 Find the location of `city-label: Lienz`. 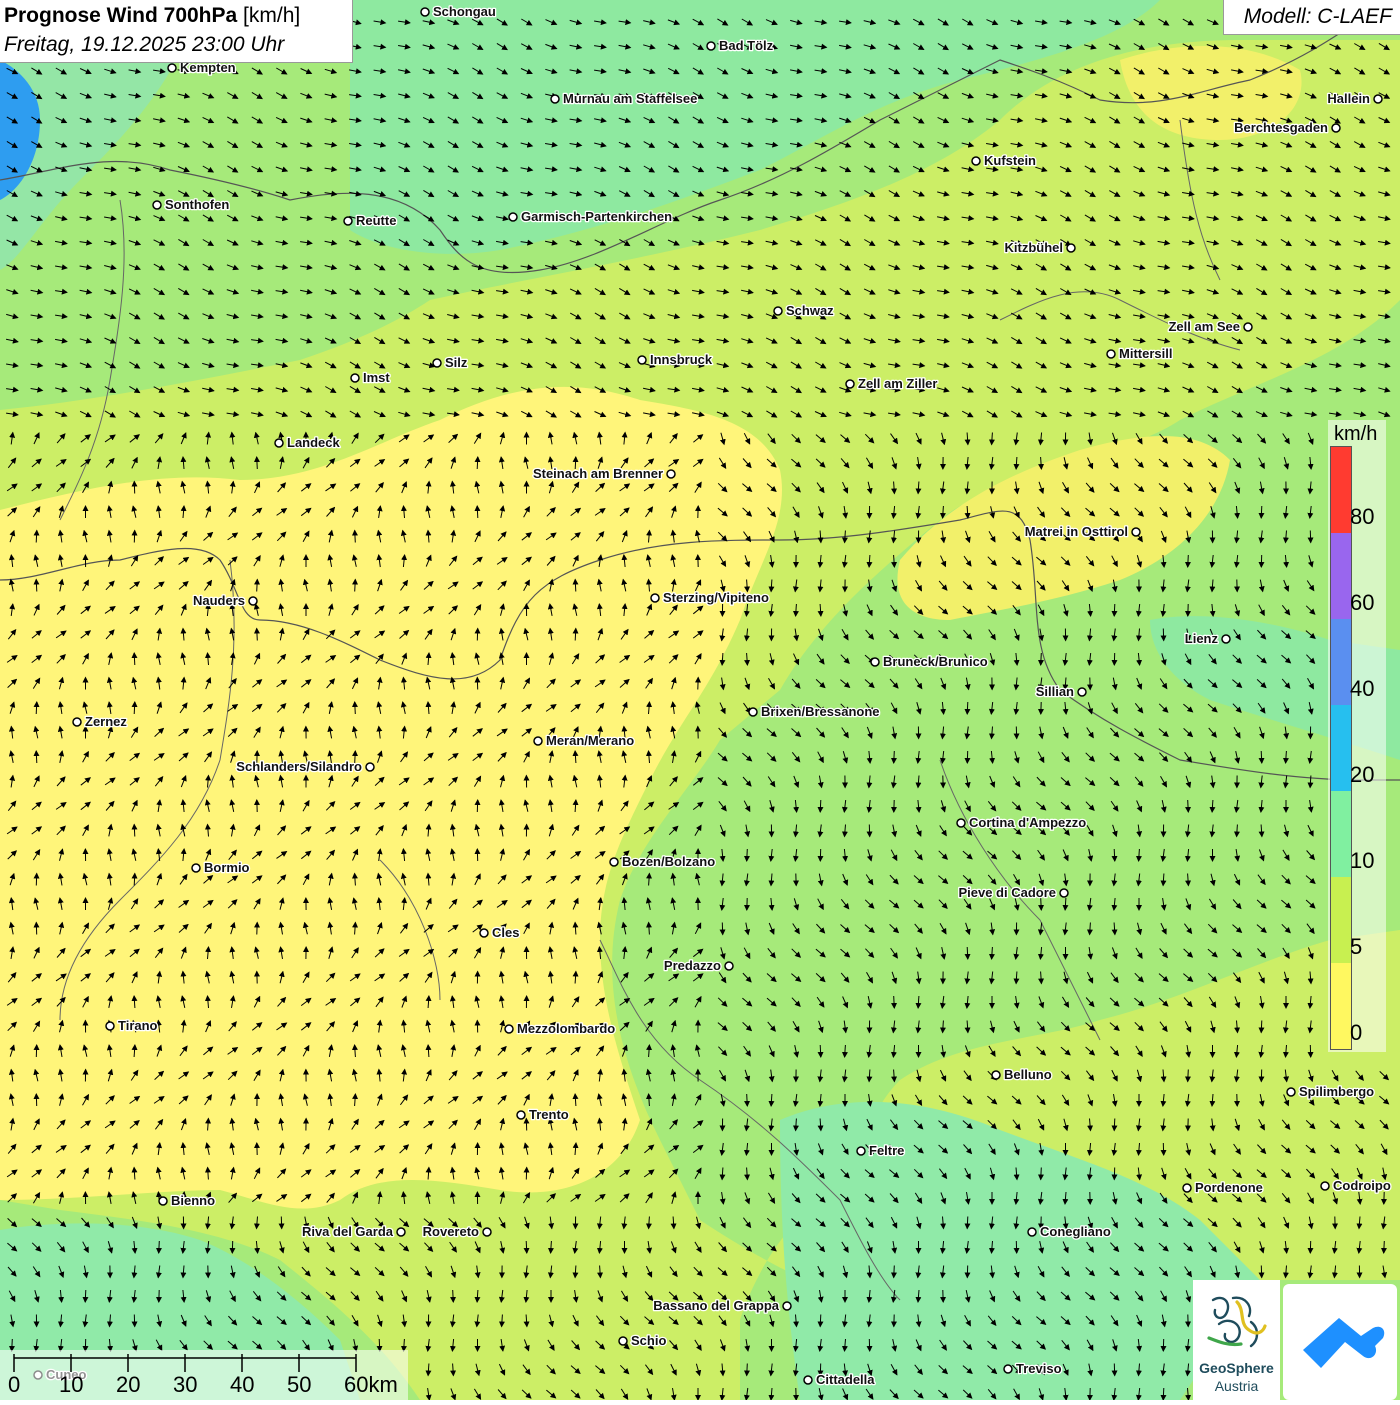

city-label: Lienz is located at coordinates (1202, 638).